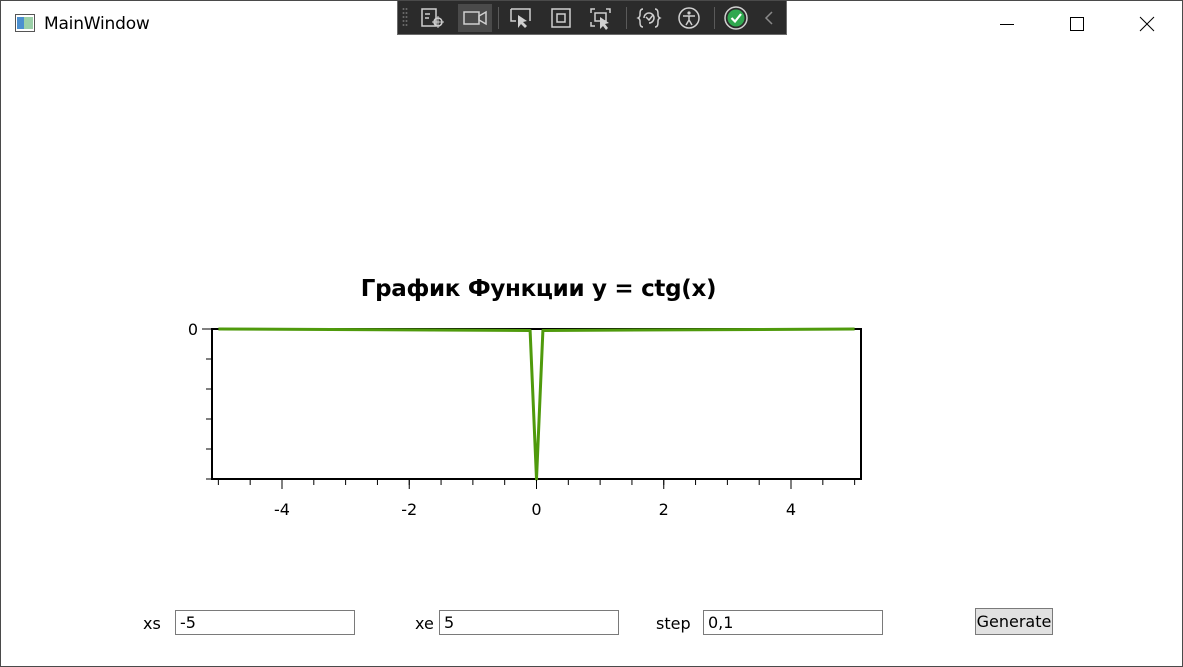  I want to click on record-button, so click(475, 18).